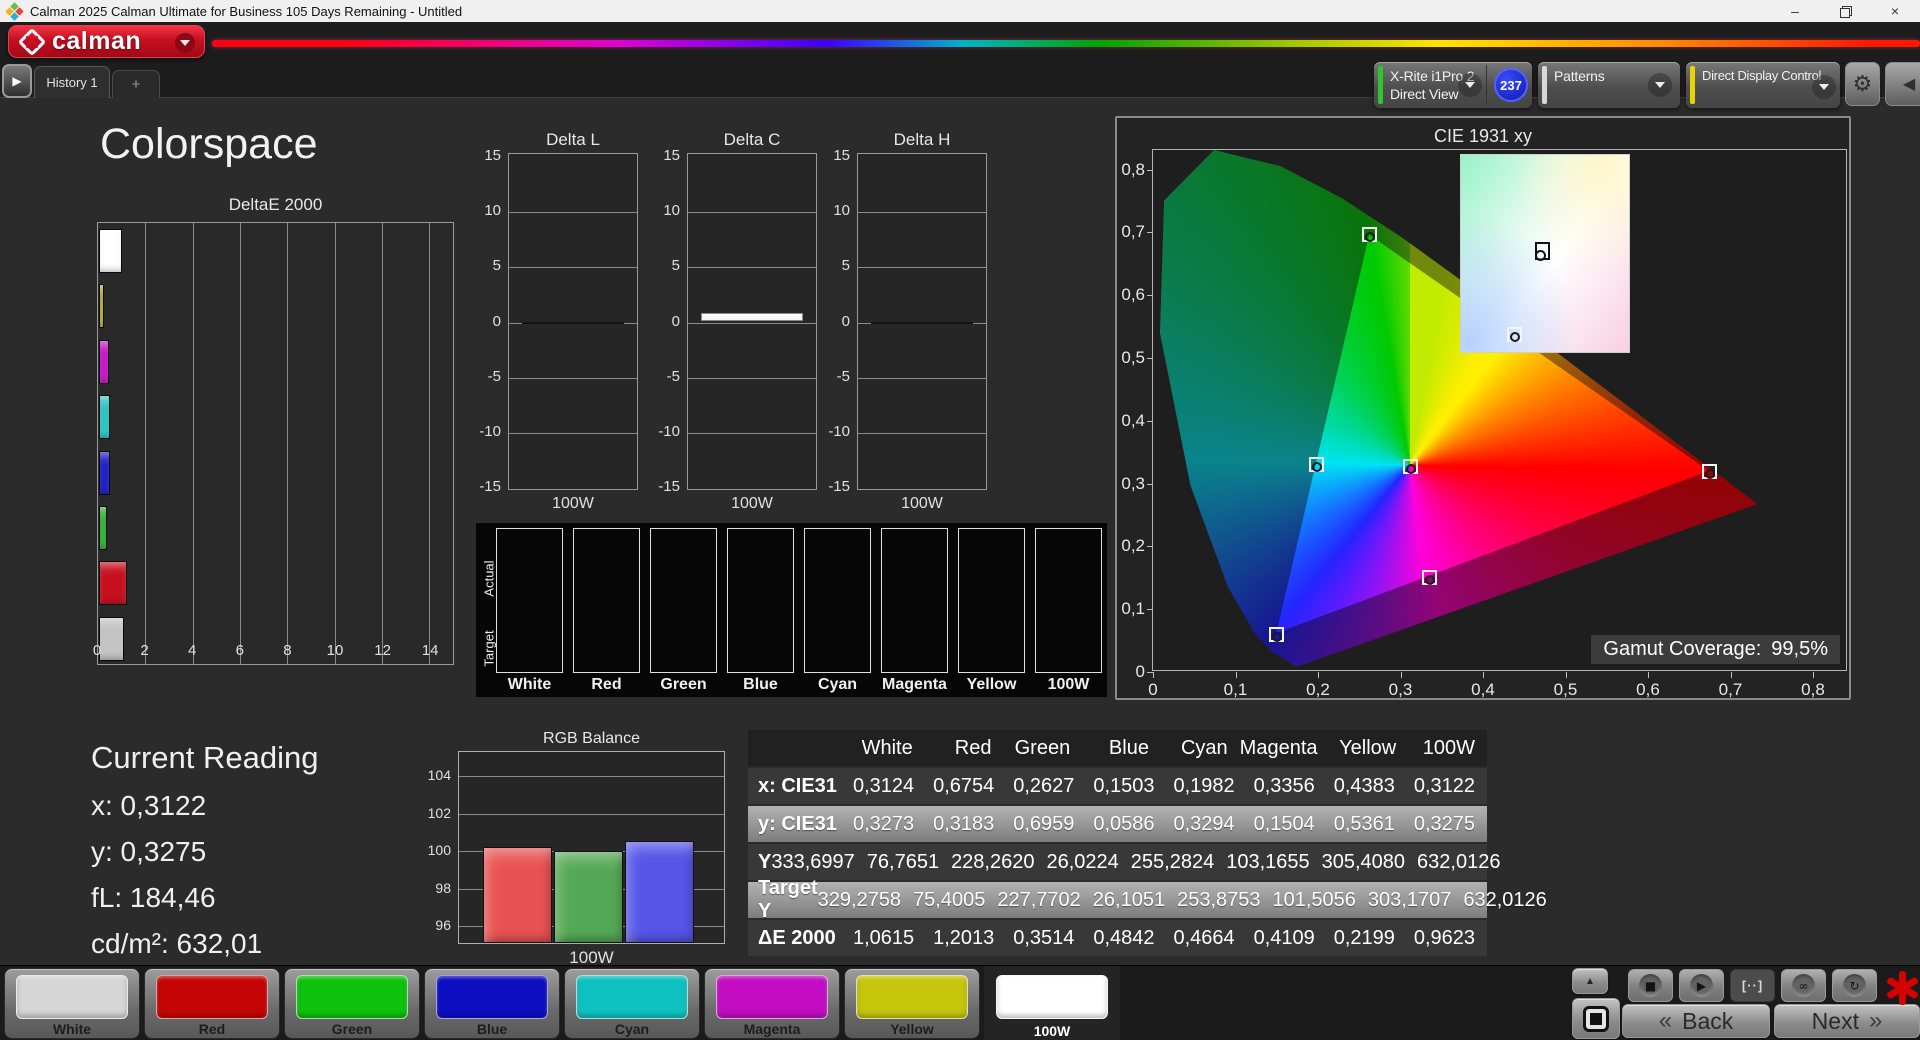  I want to click on add-tab-button: +, so click(136, 84).